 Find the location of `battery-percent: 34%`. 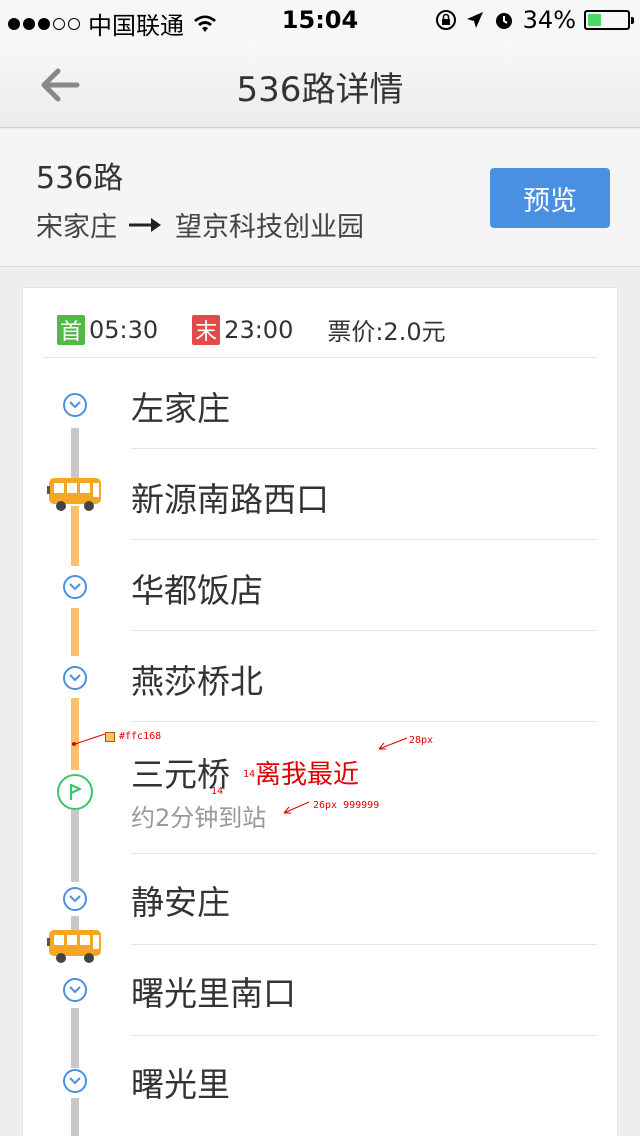

battery-percent: 34% is located at coordinates (549, 20).